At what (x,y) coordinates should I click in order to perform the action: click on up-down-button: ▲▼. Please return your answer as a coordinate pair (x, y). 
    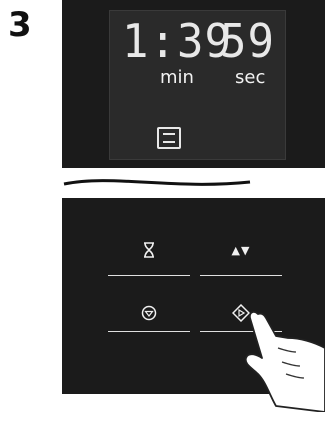
    Looking at the image, I should click on (241, 250).